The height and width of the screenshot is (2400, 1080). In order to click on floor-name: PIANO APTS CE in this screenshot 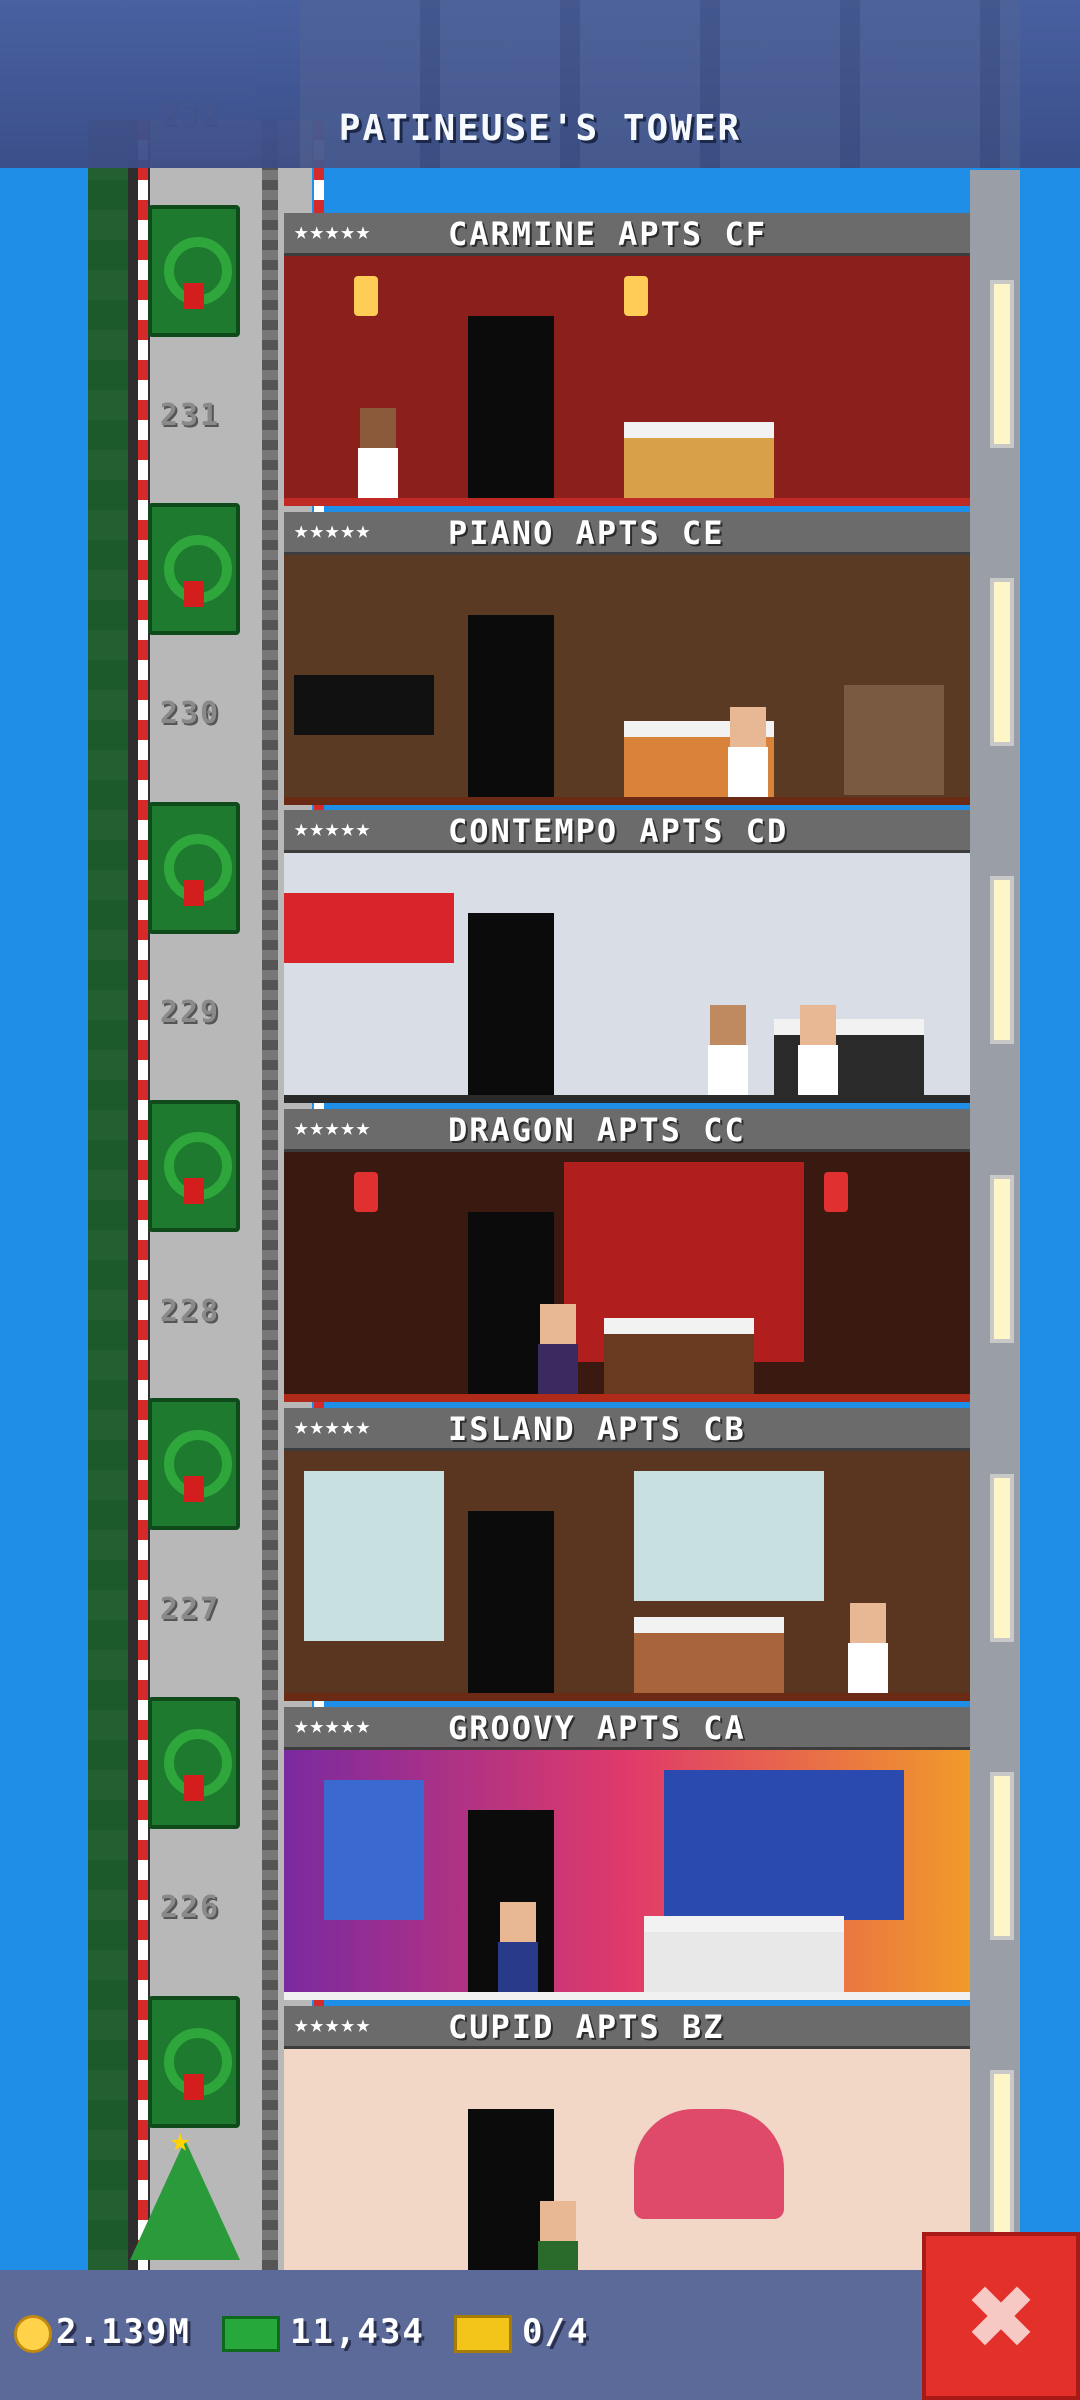, I will do `click(586, 533)`.